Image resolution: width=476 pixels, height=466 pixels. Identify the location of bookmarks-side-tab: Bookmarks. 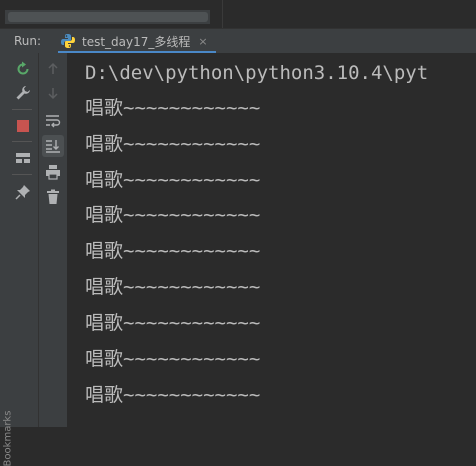
(7, 438).